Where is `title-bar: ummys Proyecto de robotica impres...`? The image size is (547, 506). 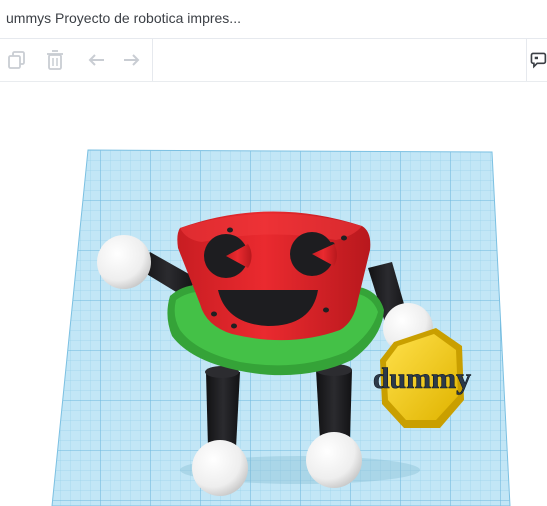
title-bar: ummys Proyecto de robotica impres... is located at coordinates (273, 19).